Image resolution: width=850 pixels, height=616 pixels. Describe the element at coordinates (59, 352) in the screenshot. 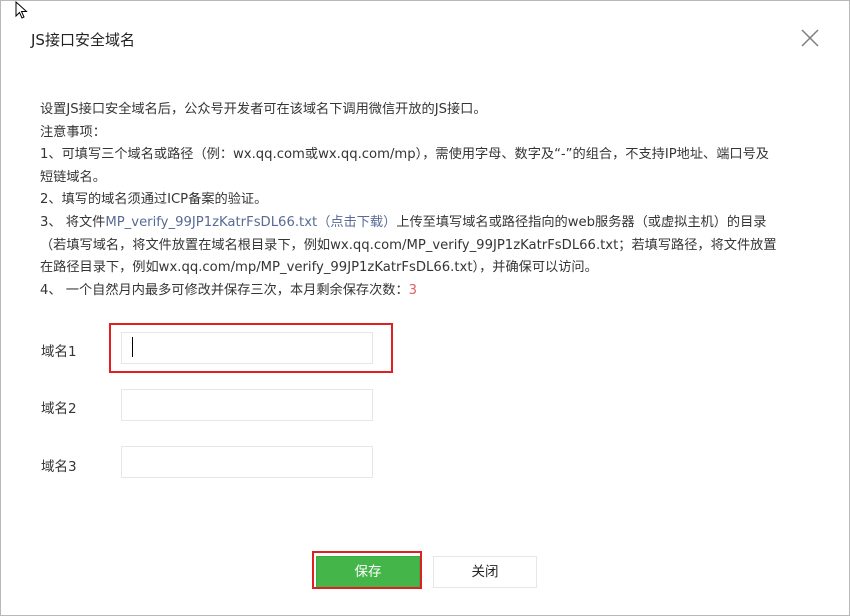

I see `domain-1-label: 域名1` at that location.